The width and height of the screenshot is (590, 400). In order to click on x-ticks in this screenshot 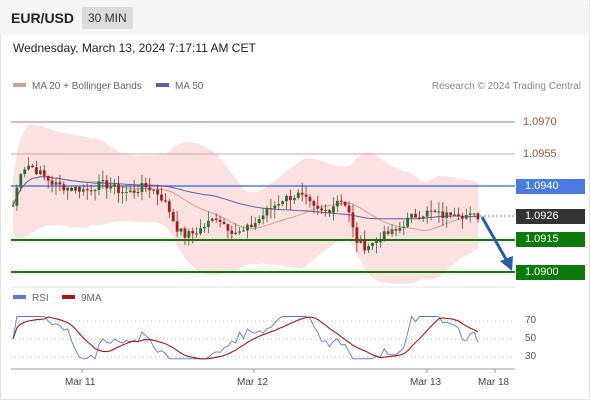, I will do `click(288, 371)`.